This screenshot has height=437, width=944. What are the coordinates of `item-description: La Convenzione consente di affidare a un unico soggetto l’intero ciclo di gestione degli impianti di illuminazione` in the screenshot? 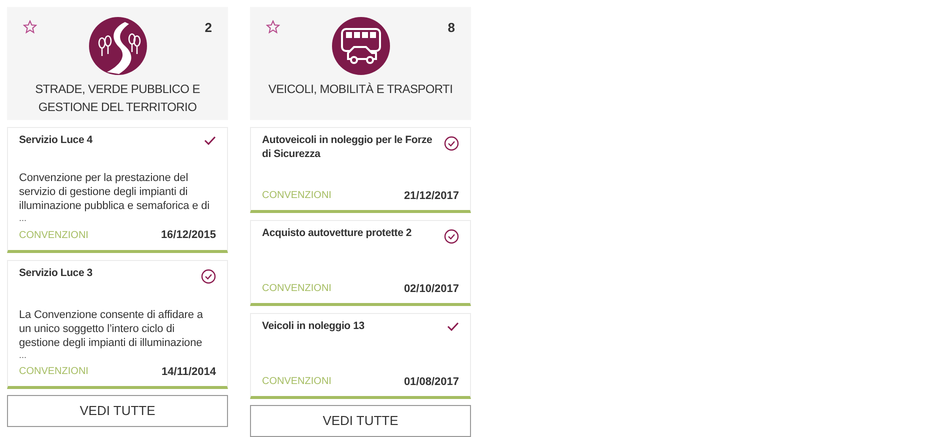 It's located at (111, 329).